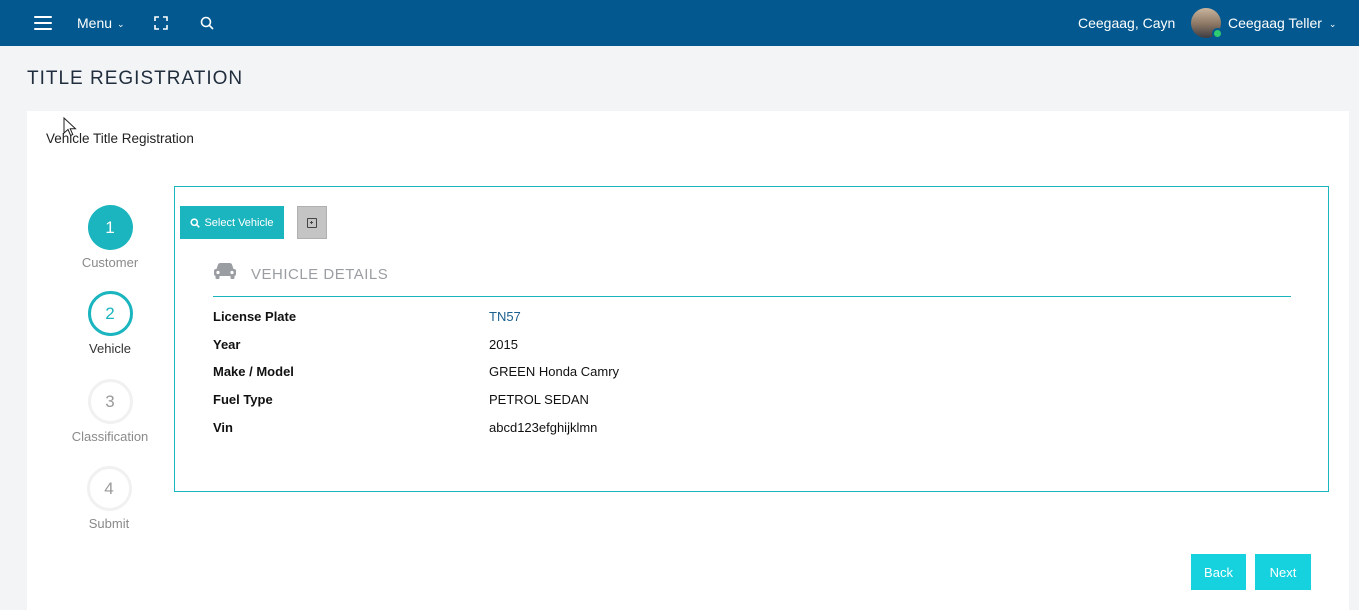 The width and height of the screenshot is (1359, 610). Describe the element at coordinates (752, 279) in the screenshot. I see `vehicle-details-header: VEHICLE DETAILS` at that location.